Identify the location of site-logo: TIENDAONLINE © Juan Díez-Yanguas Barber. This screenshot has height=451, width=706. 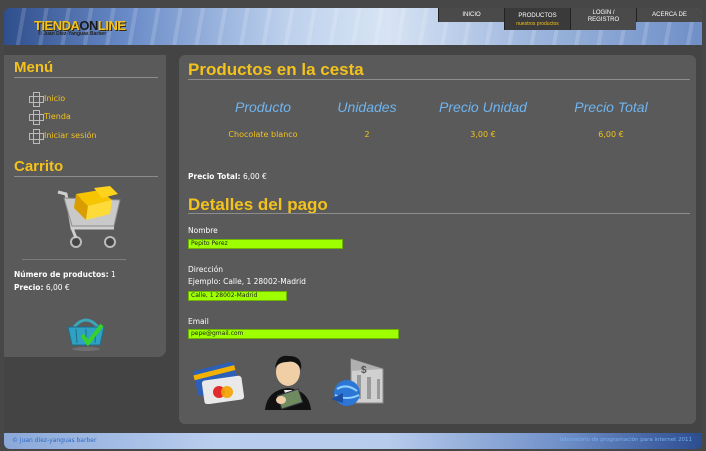
(80, 27).